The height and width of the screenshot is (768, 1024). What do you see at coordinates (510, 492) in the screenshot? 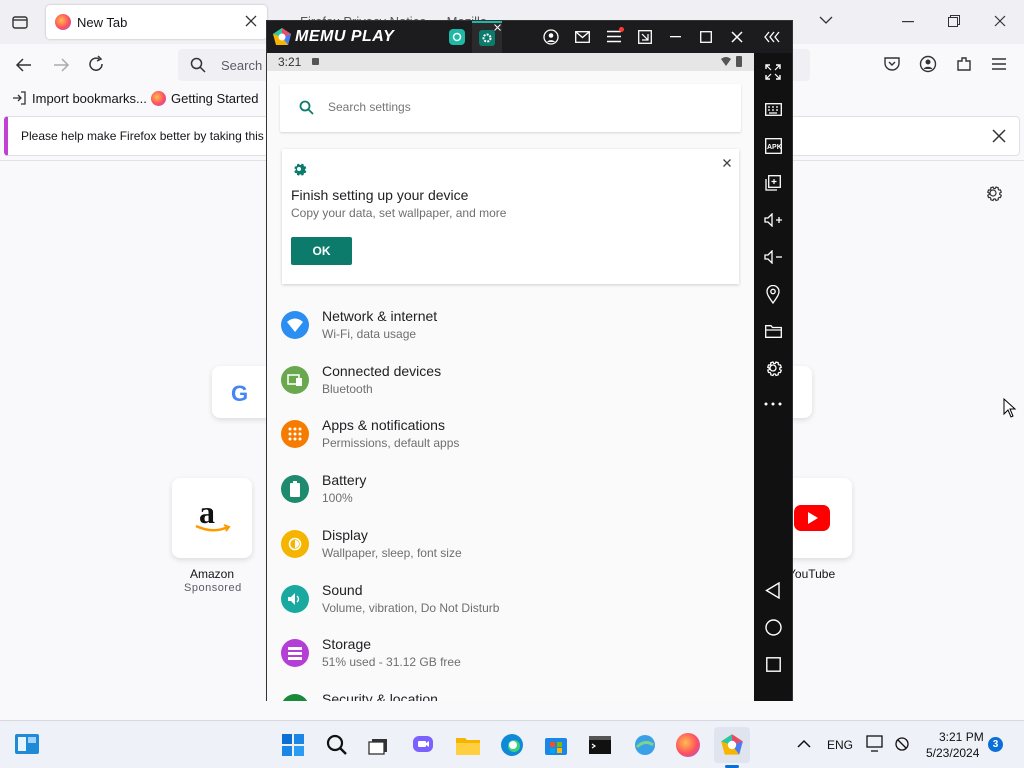
I see `settings-row: Battery 100%` at bounding box center [510, 492].